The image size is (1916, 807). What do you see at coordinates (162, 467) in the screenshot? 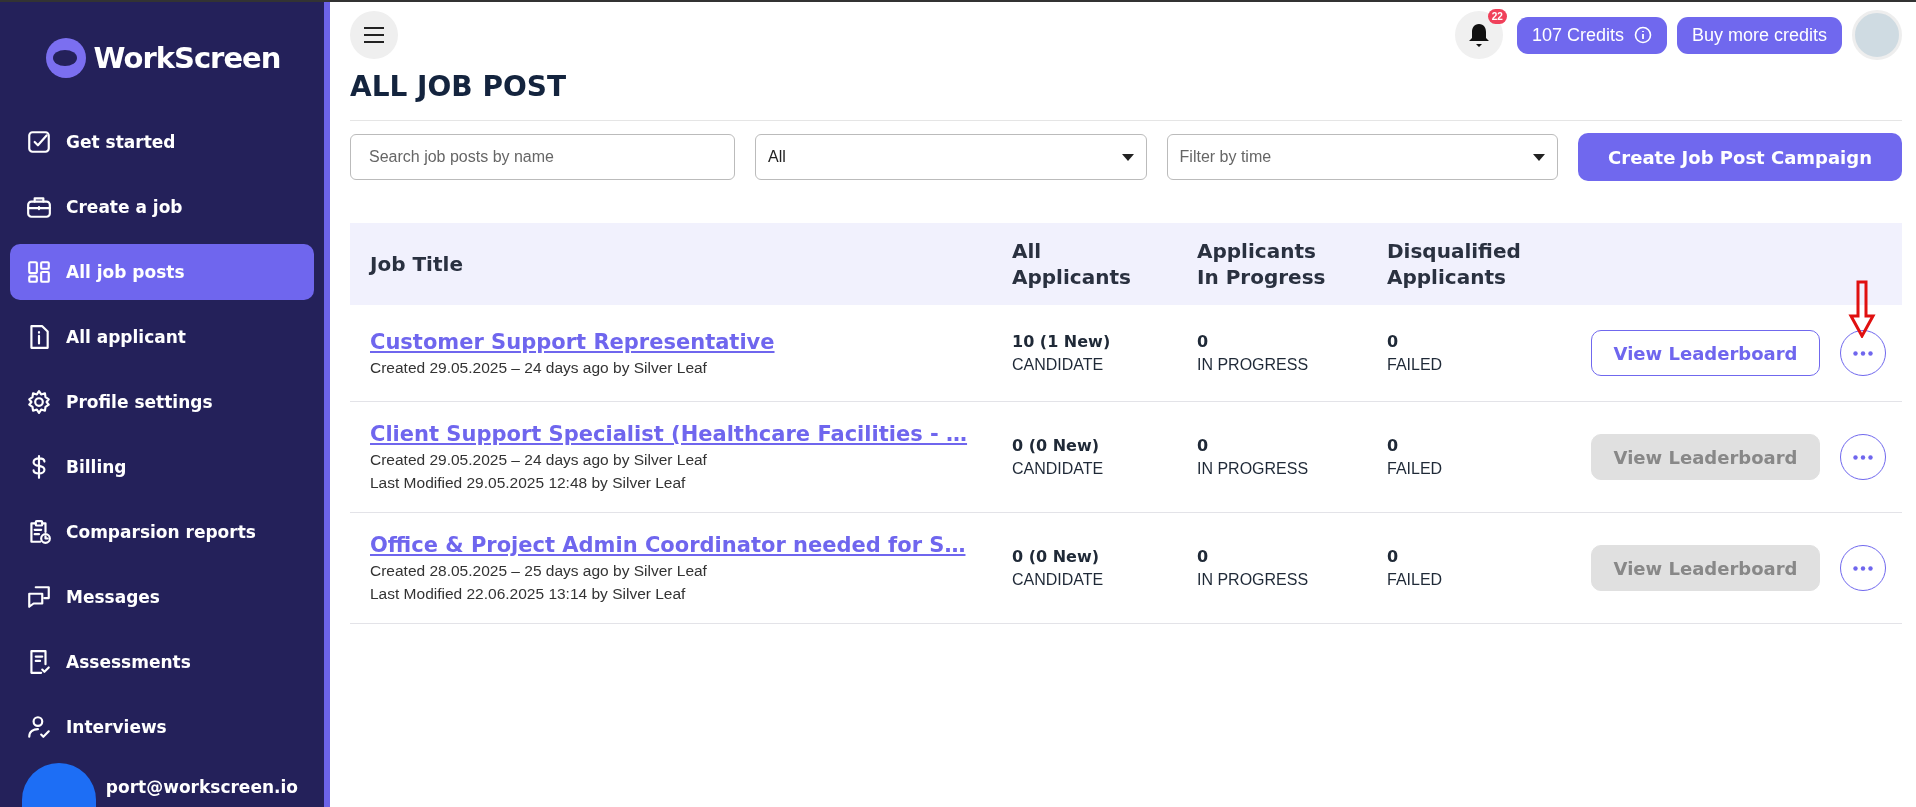
I see `sidebar-item: Billing` at bounding box center [162, 467].